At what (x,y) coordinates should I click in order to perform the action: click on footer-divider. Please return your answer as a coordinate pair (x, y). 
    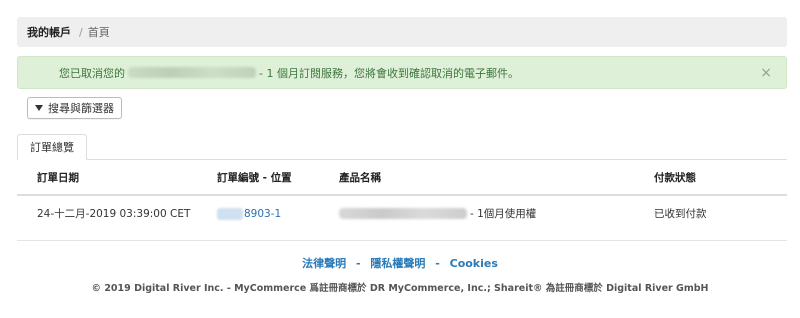
    Looking at the image, I should click on (402, 240).